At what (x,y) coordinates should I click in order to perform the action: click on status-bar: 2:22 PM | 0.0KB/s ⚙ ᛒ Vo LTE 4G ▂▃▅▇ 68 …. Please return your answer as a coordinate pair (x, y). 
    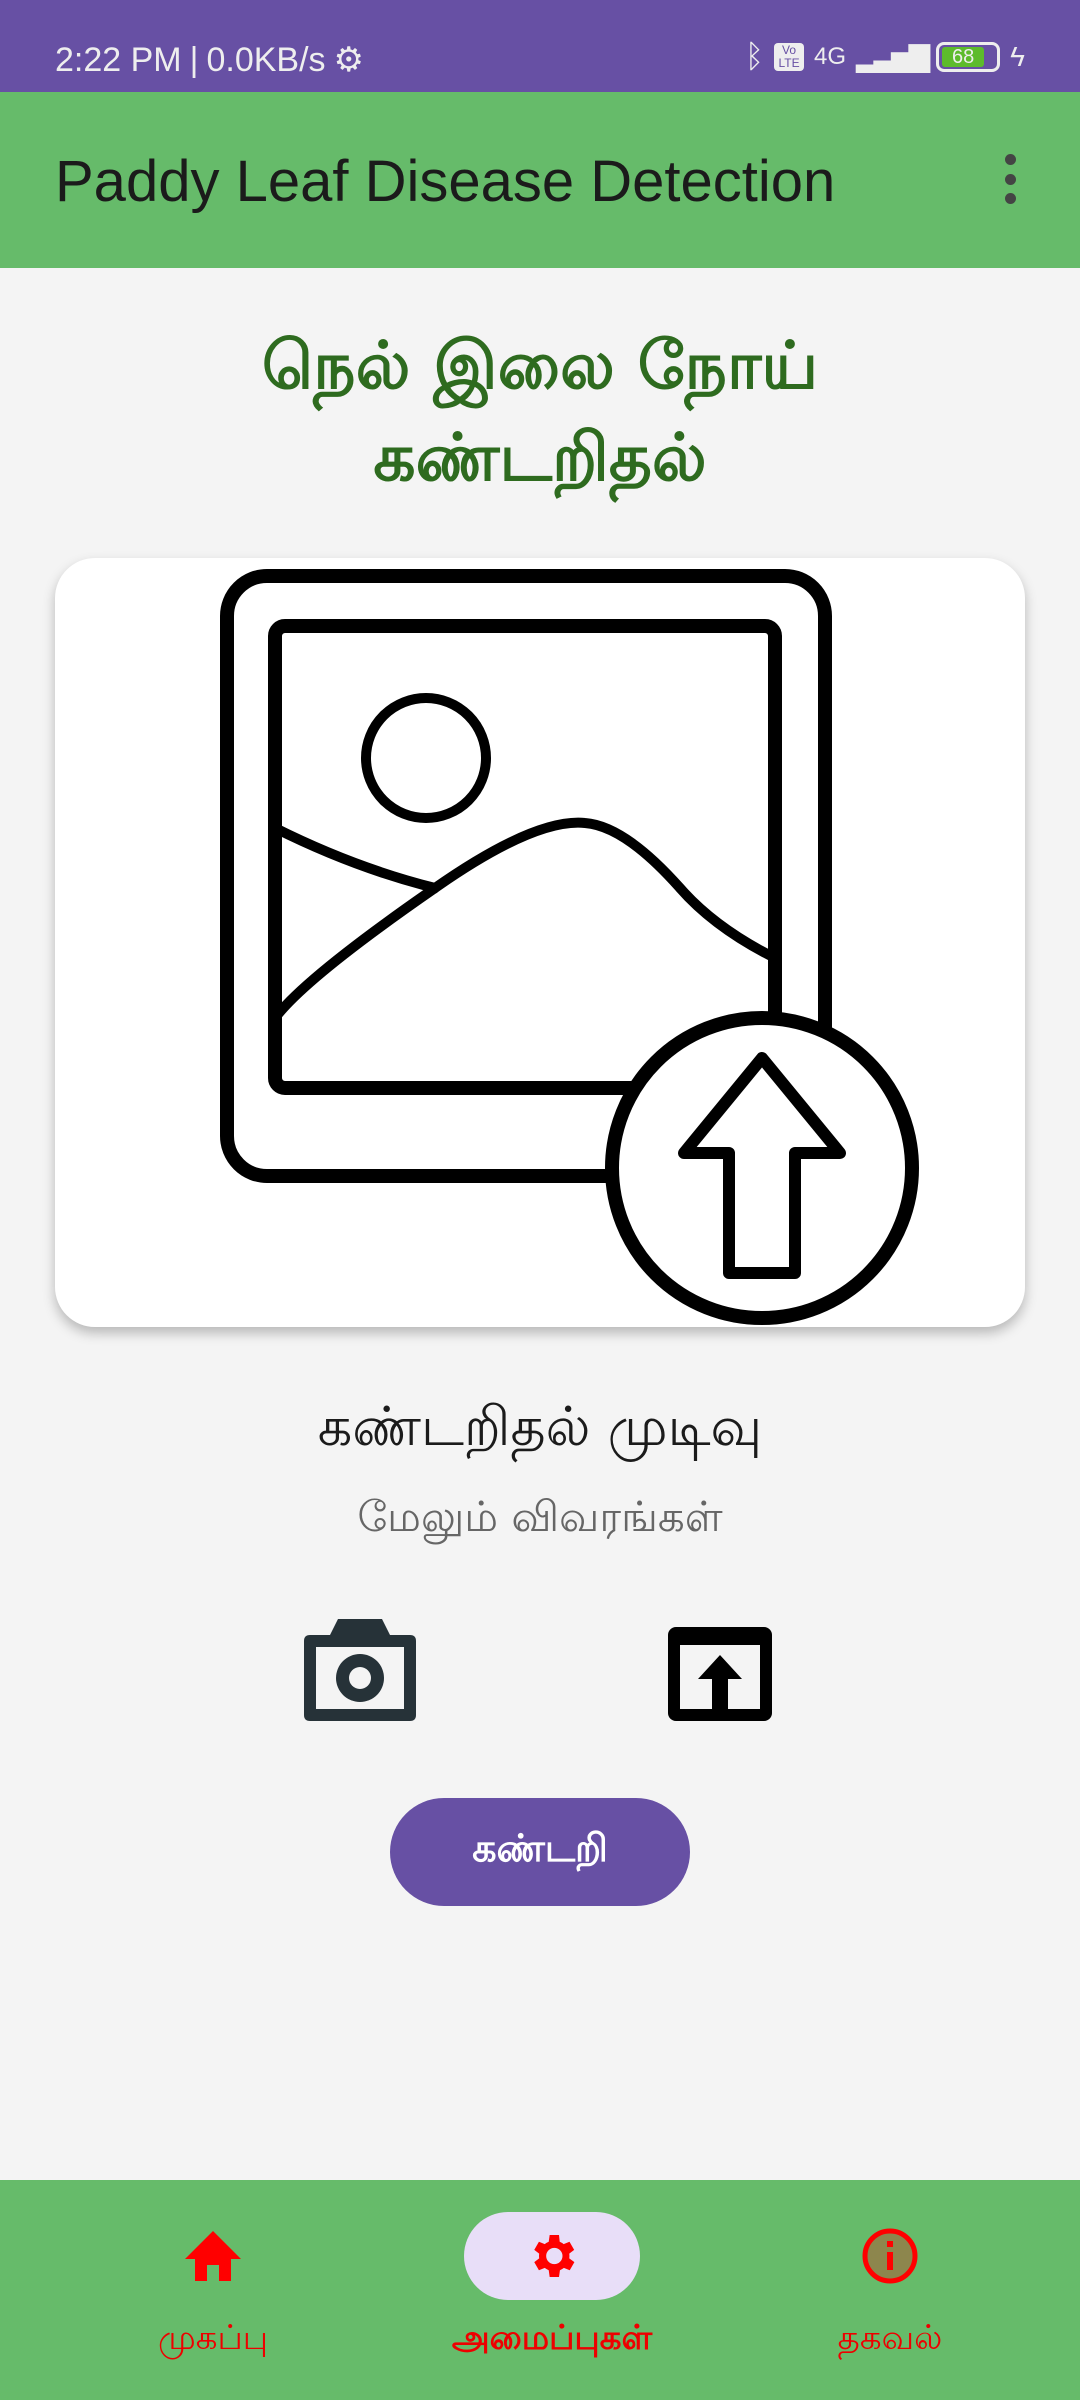
    Looking at the image, I should click on (540, 46).